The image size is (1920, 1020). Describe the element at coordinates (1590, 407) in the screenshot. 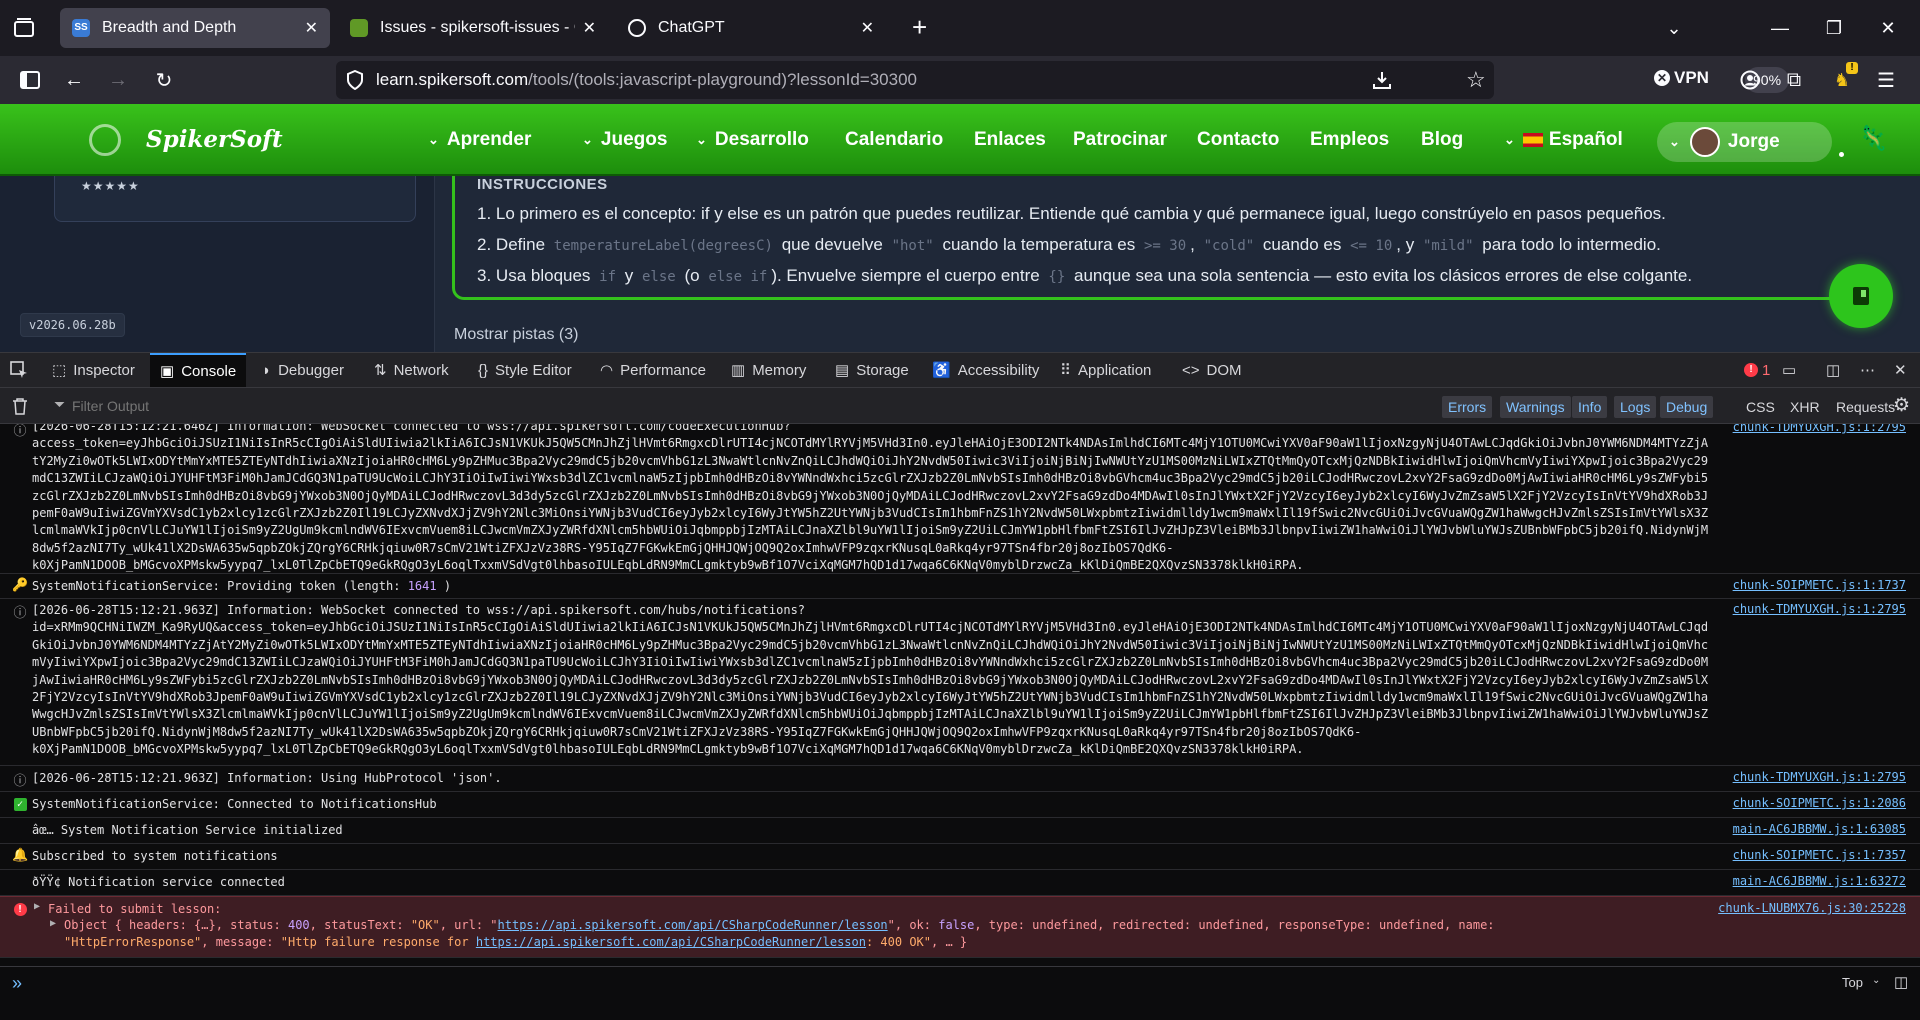

I see `filter-info: Info` at that location.